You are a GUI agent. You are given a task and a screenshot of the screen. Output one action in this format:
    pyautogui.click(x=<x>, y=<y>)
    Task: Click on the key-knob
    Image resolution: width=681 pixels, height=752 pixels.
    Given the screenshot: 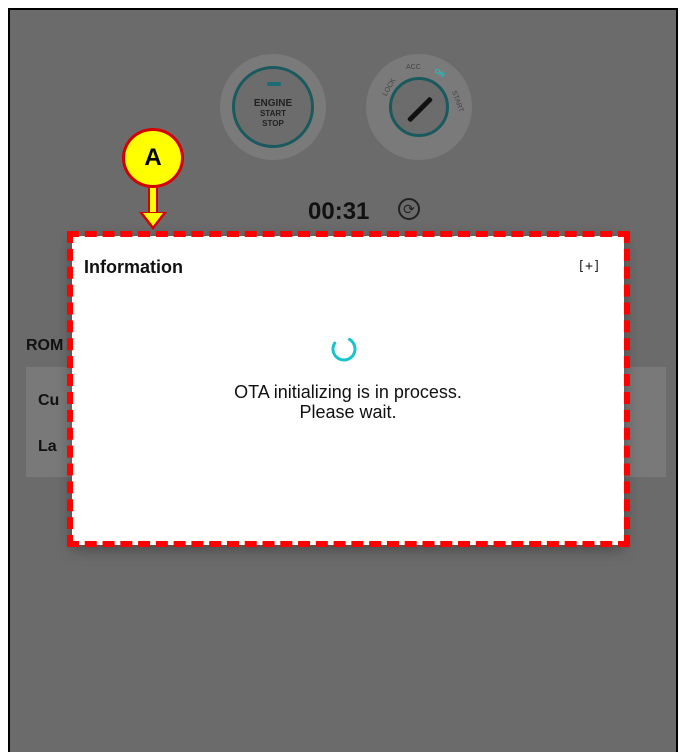 What is the action you would take?
    pyautogui.click(x=419, y=107)
    